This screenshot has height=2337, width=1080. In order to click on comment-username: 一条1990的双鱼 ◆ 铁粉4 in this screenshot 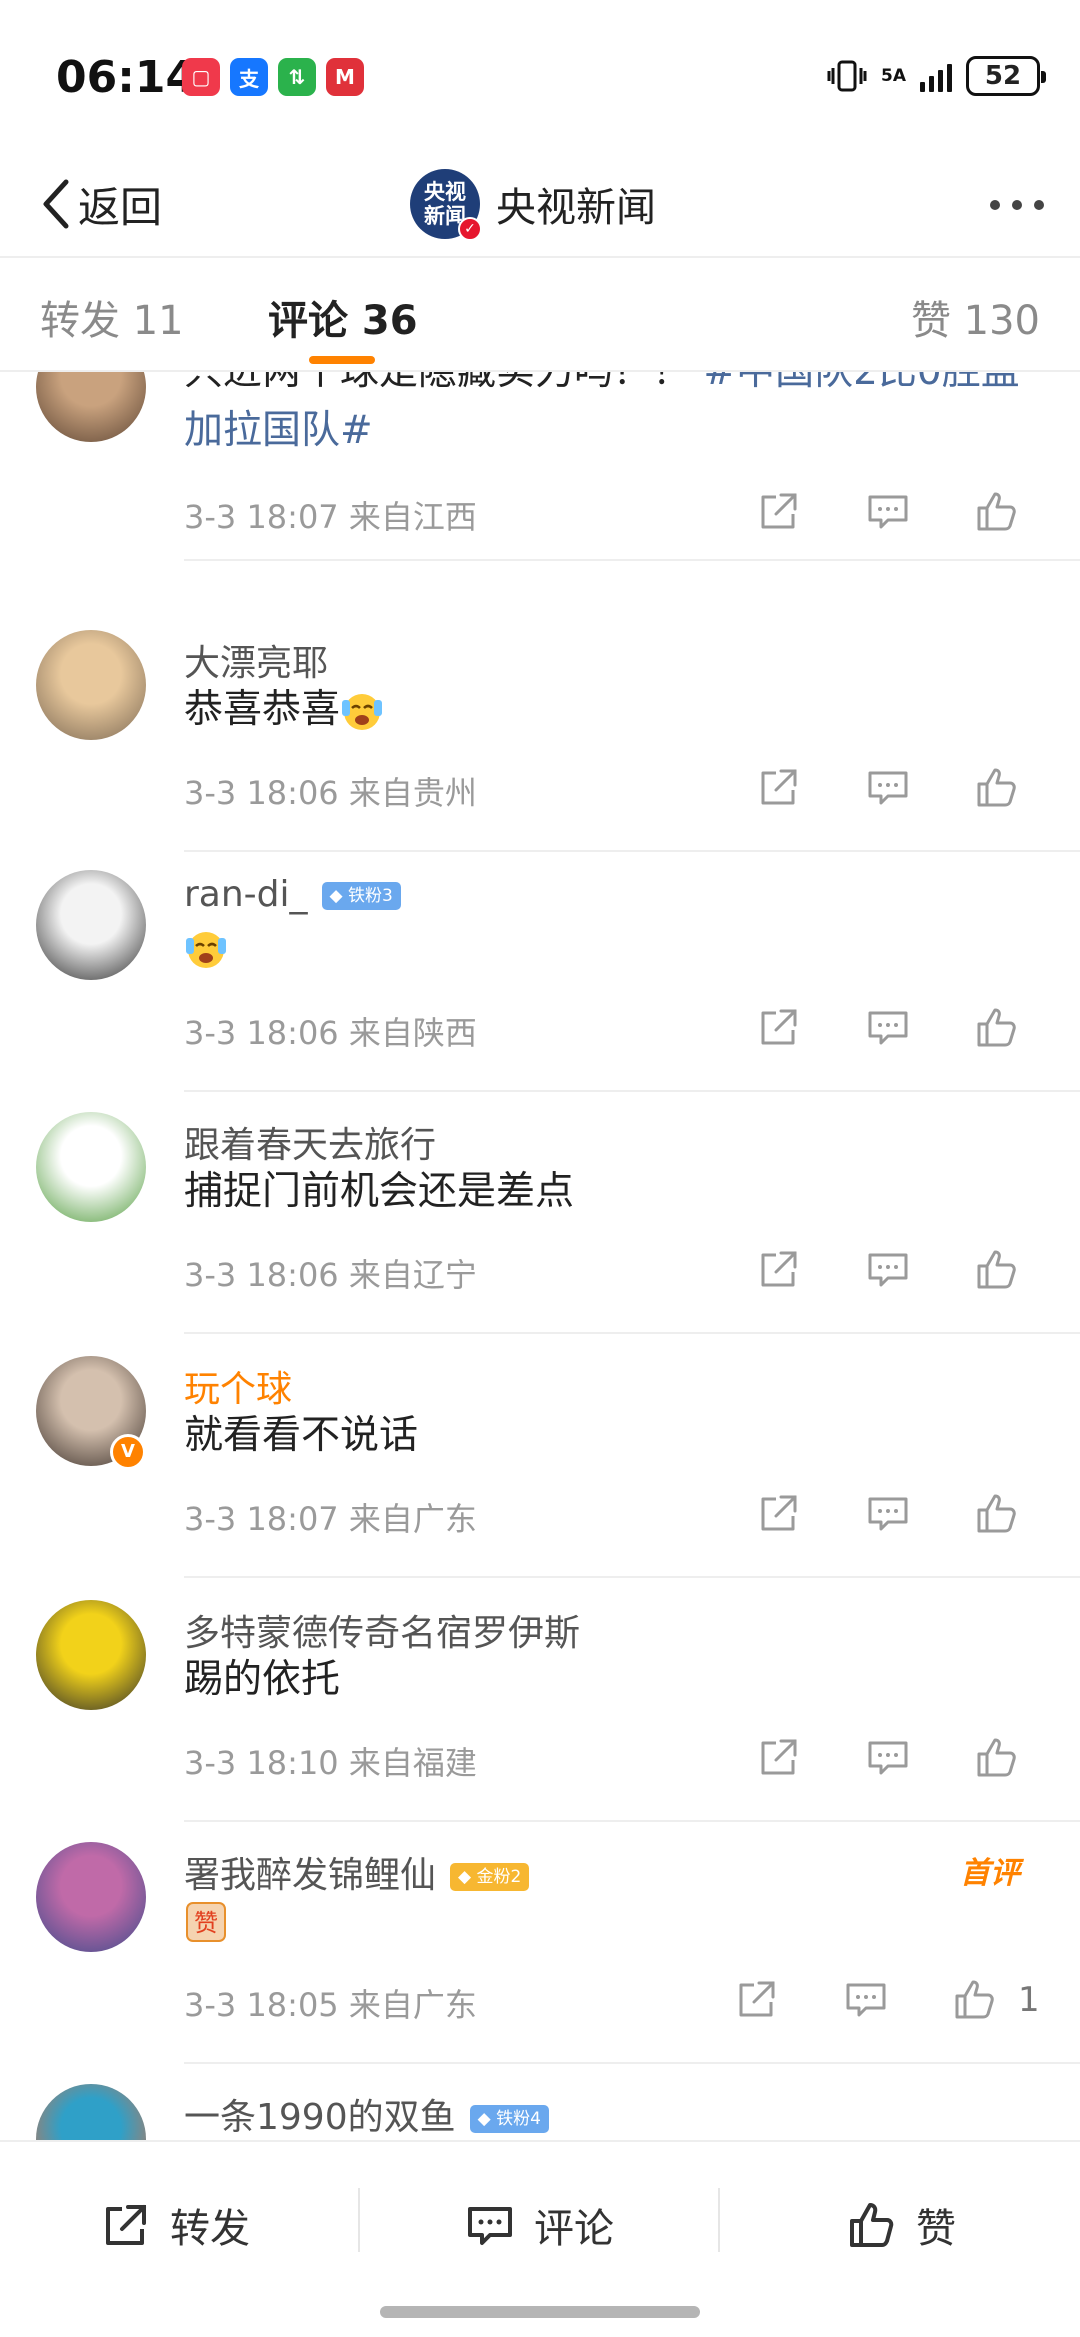, I will do `click(366, 2114)`.